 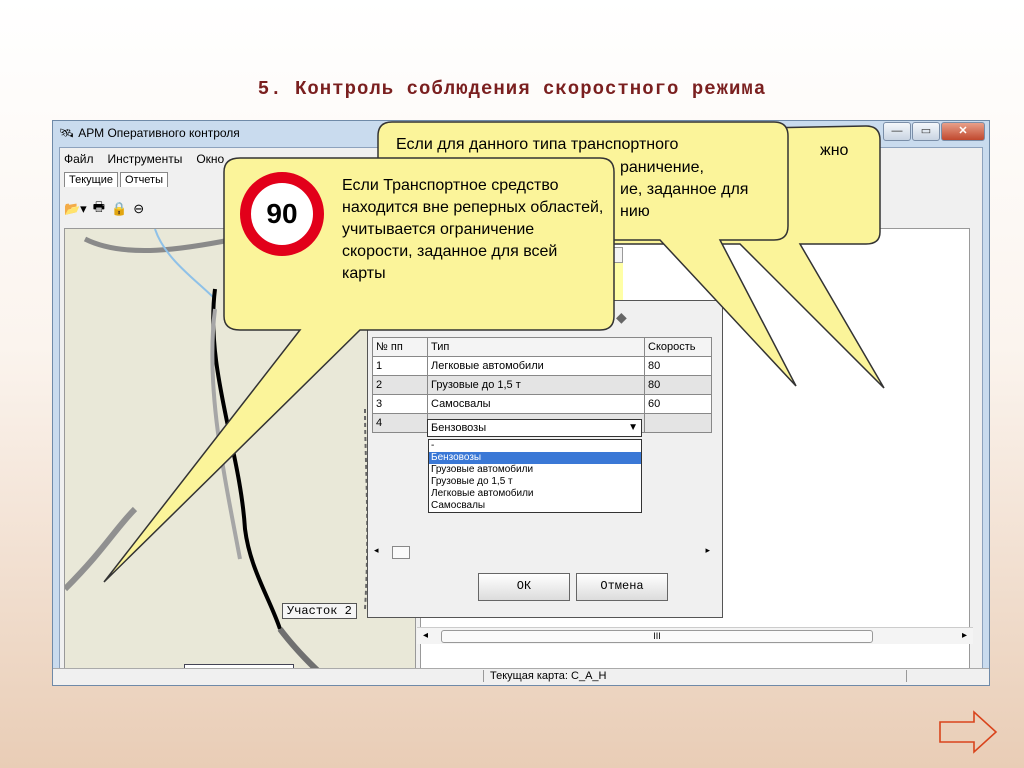 What do you see at coordinates (678, 347) in the screenshot?
I see `col-speed: Скорость` at bounding box center [678, 347].